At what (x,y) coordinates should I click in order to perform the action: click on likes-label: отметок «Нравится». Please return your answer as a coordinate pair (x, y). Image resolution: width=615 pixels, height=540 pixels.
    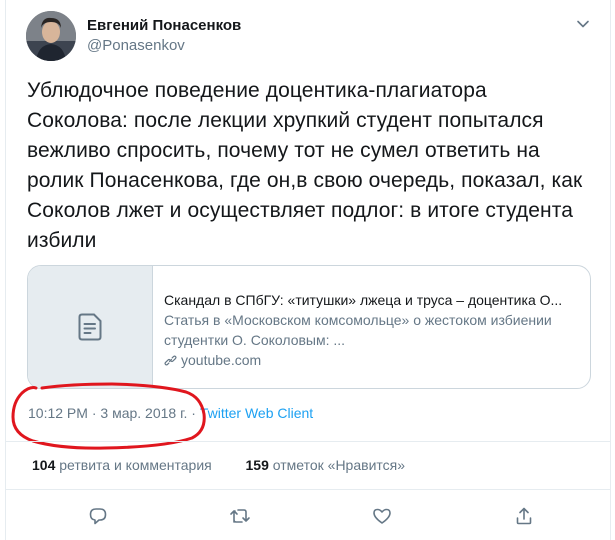
    Looking at the image, I should click on (339, 465).